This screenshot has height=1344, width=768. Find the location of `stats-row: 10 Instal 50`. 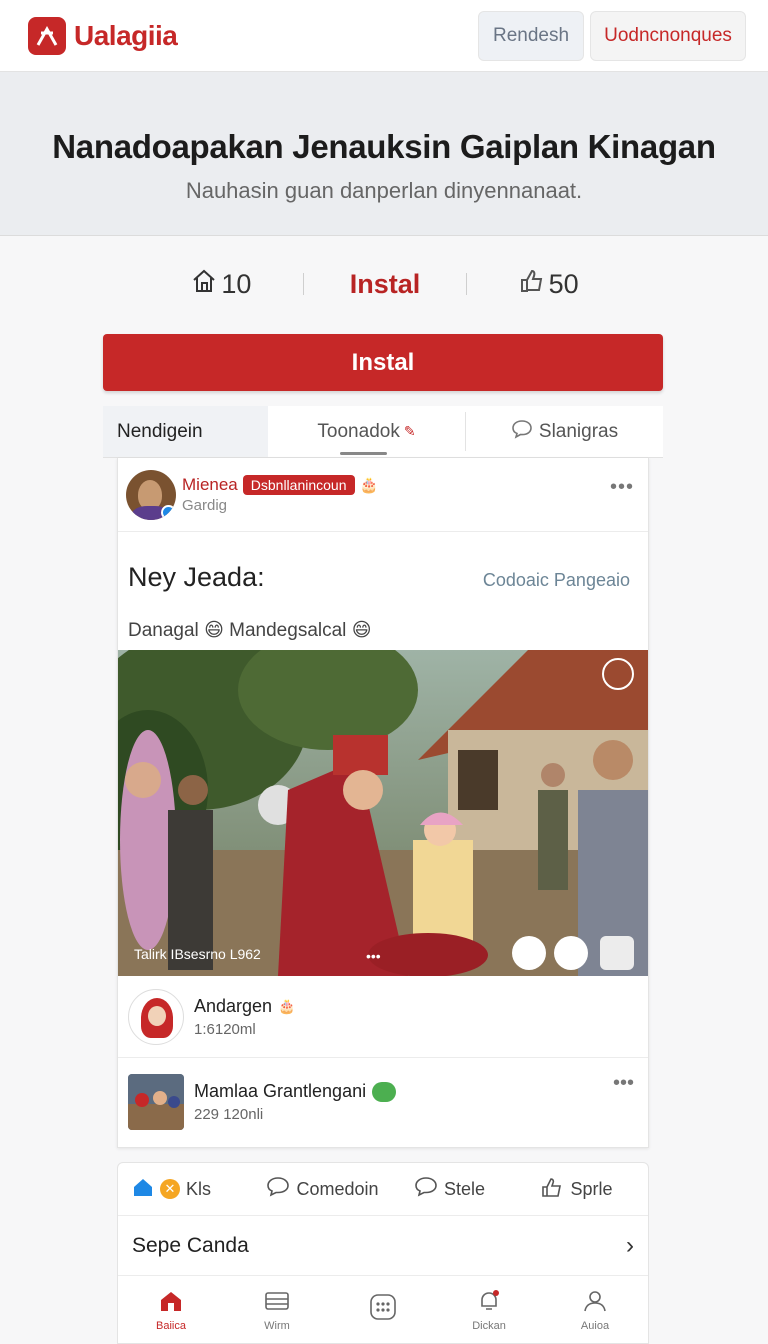

stats-row: 10 Instal 50 is located at coordinates (385, 284).